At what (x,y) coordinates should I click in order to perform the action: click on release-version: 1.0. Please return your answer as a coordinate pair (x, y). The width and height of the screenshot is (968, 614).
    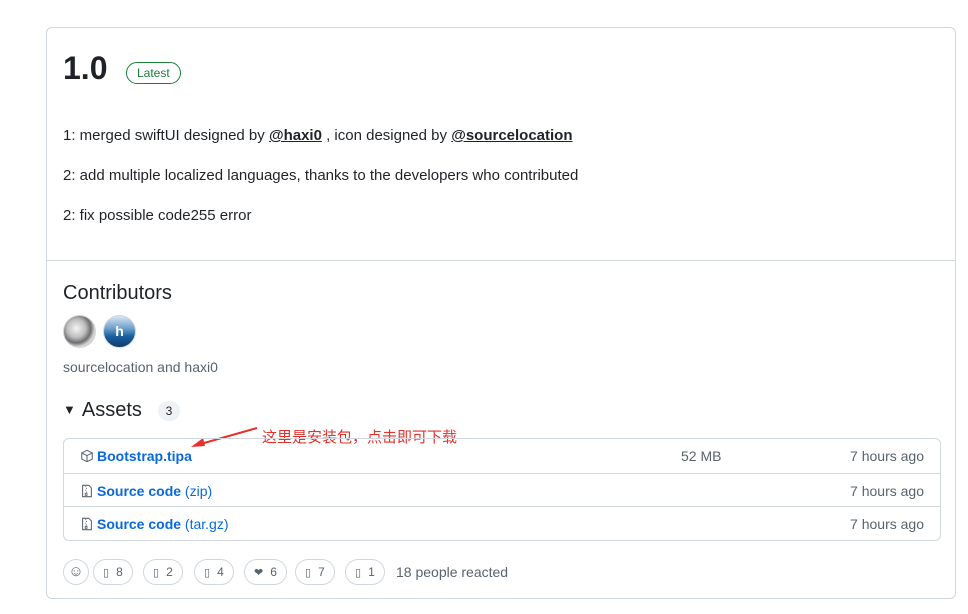
    Looking at the image, I should click on (85, 68).